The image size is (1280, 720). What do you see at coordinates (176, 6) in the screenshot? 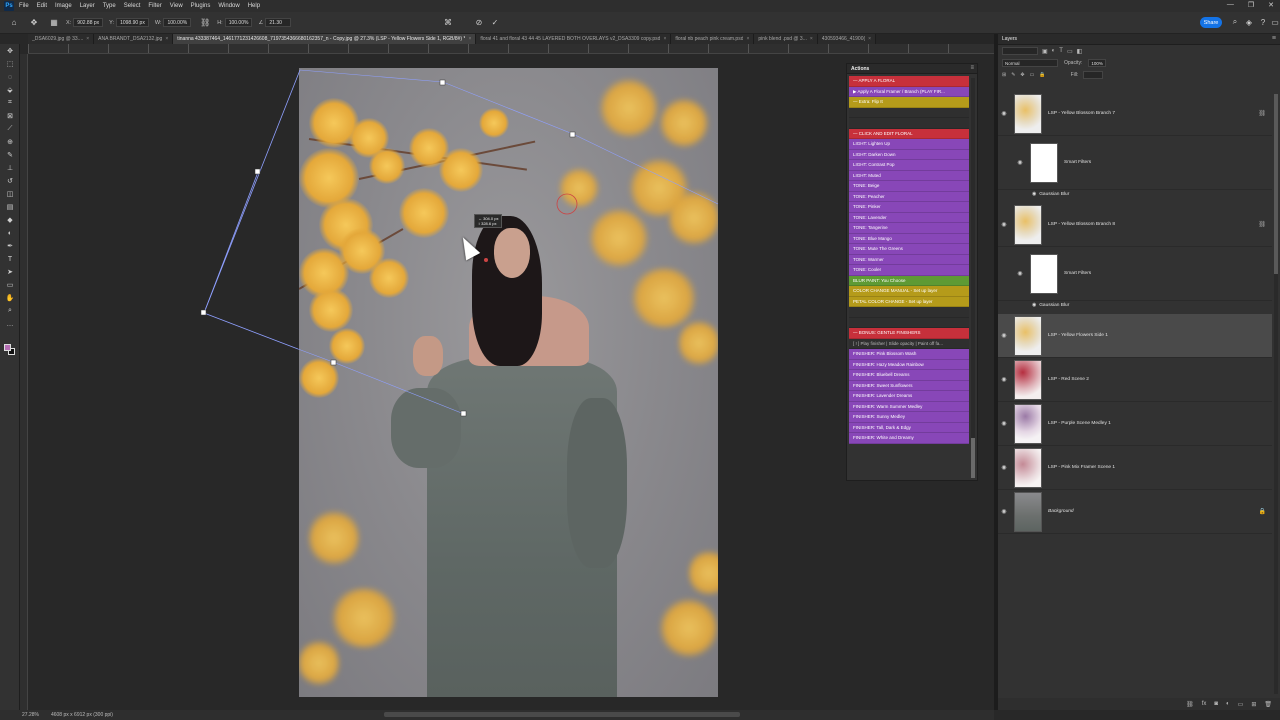
I see `menu-view: View` at bounding box center [176, 6].